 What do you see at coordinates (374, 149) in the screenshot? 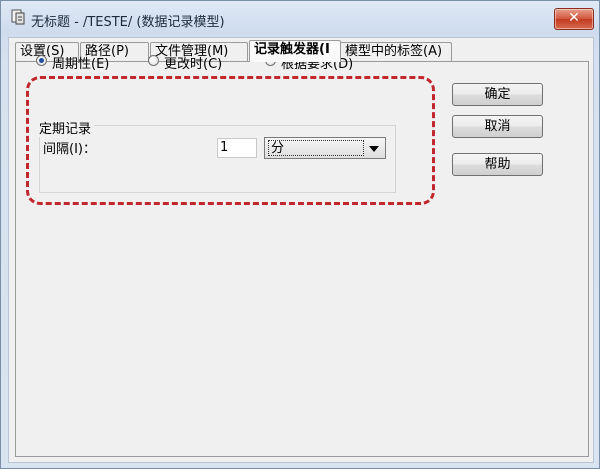
I see `chevron-down-icon` at bounding box center [374, 149].